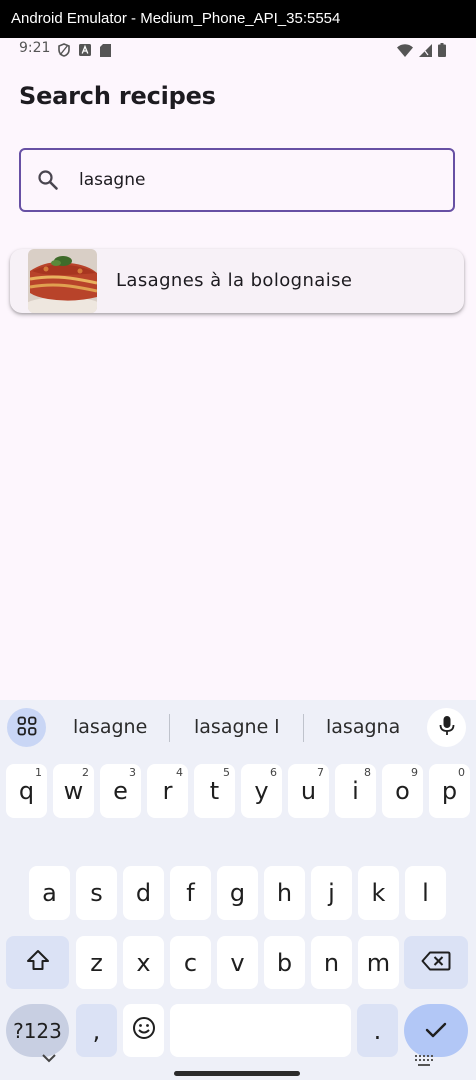 This screenshot has width=476, height=1080. I want to click on key-hint: 7, so click(320, 772).